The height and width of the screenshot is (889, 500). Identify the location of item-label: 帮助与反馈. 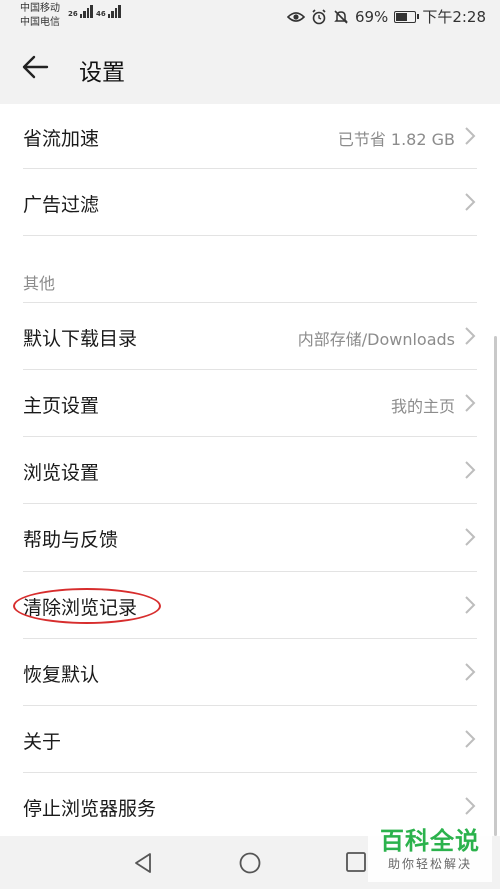
(71, 540).